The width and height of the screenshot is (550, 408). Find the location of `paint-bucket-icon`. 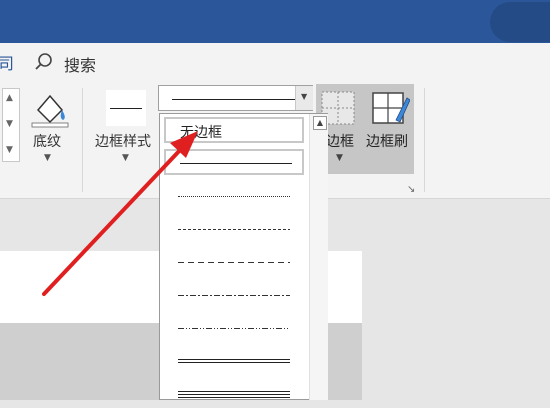

paint-bucket-icon is located at coordinates (50, 109).